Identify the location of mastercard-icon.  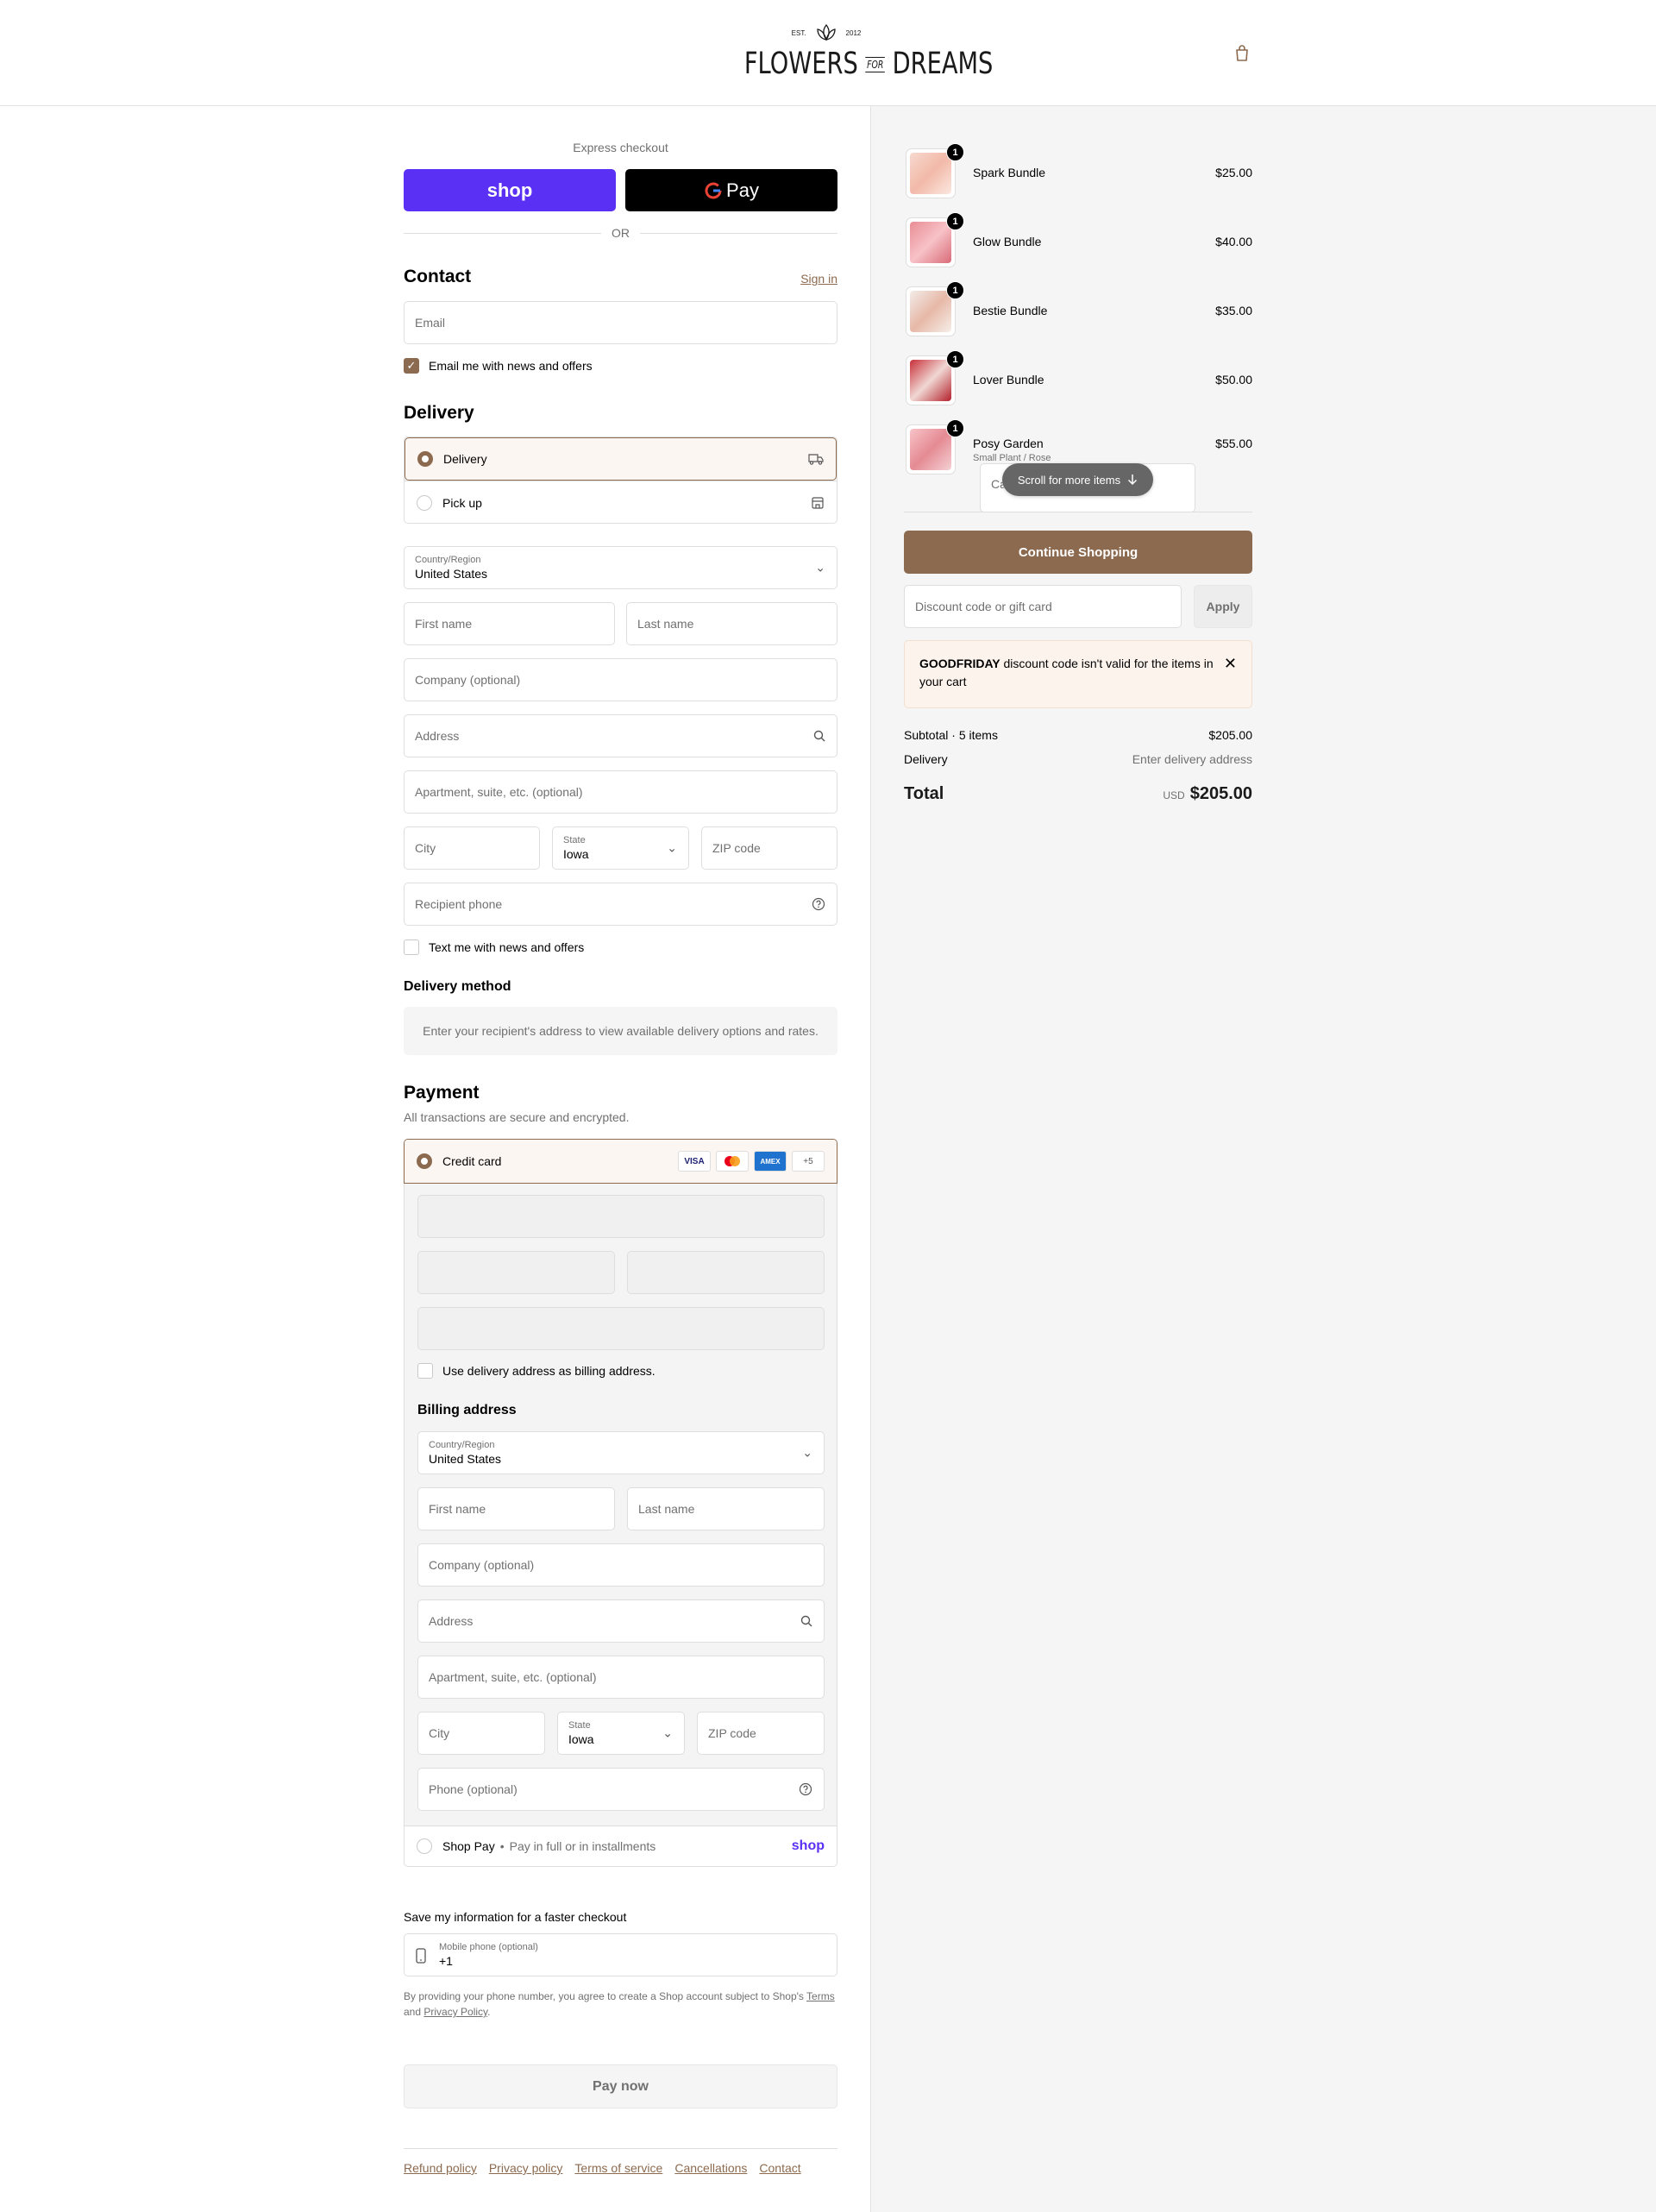
(733, 1162).